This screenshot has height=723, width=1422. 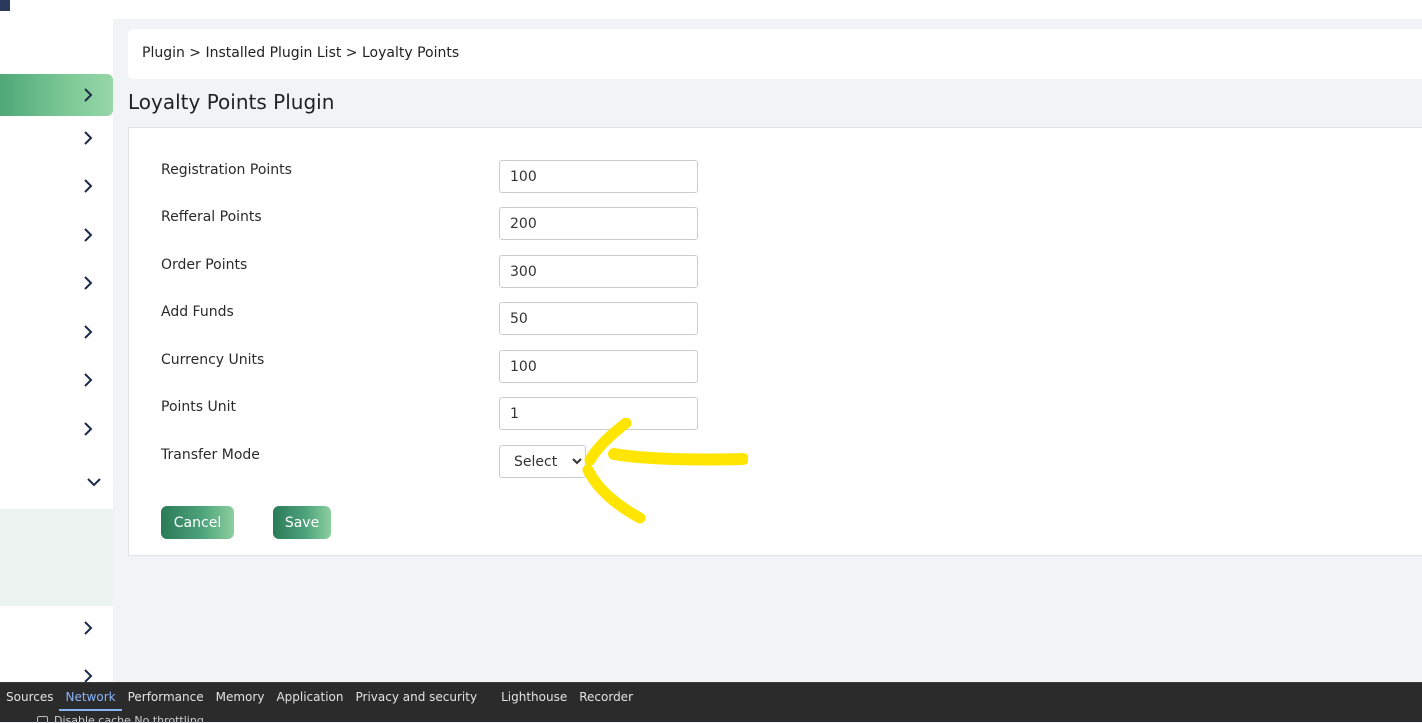 I want to click on refferal-points-label: Refferal Points, so click(x=211, y=217).